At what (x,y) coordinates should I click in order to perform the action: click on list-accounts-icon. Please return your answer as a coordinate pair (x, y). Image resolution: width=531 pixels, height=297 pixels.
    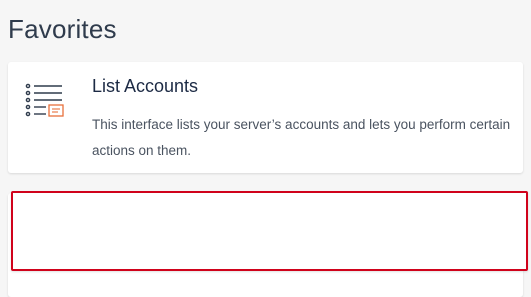
    Looking at the image, I should click on (45, 104).